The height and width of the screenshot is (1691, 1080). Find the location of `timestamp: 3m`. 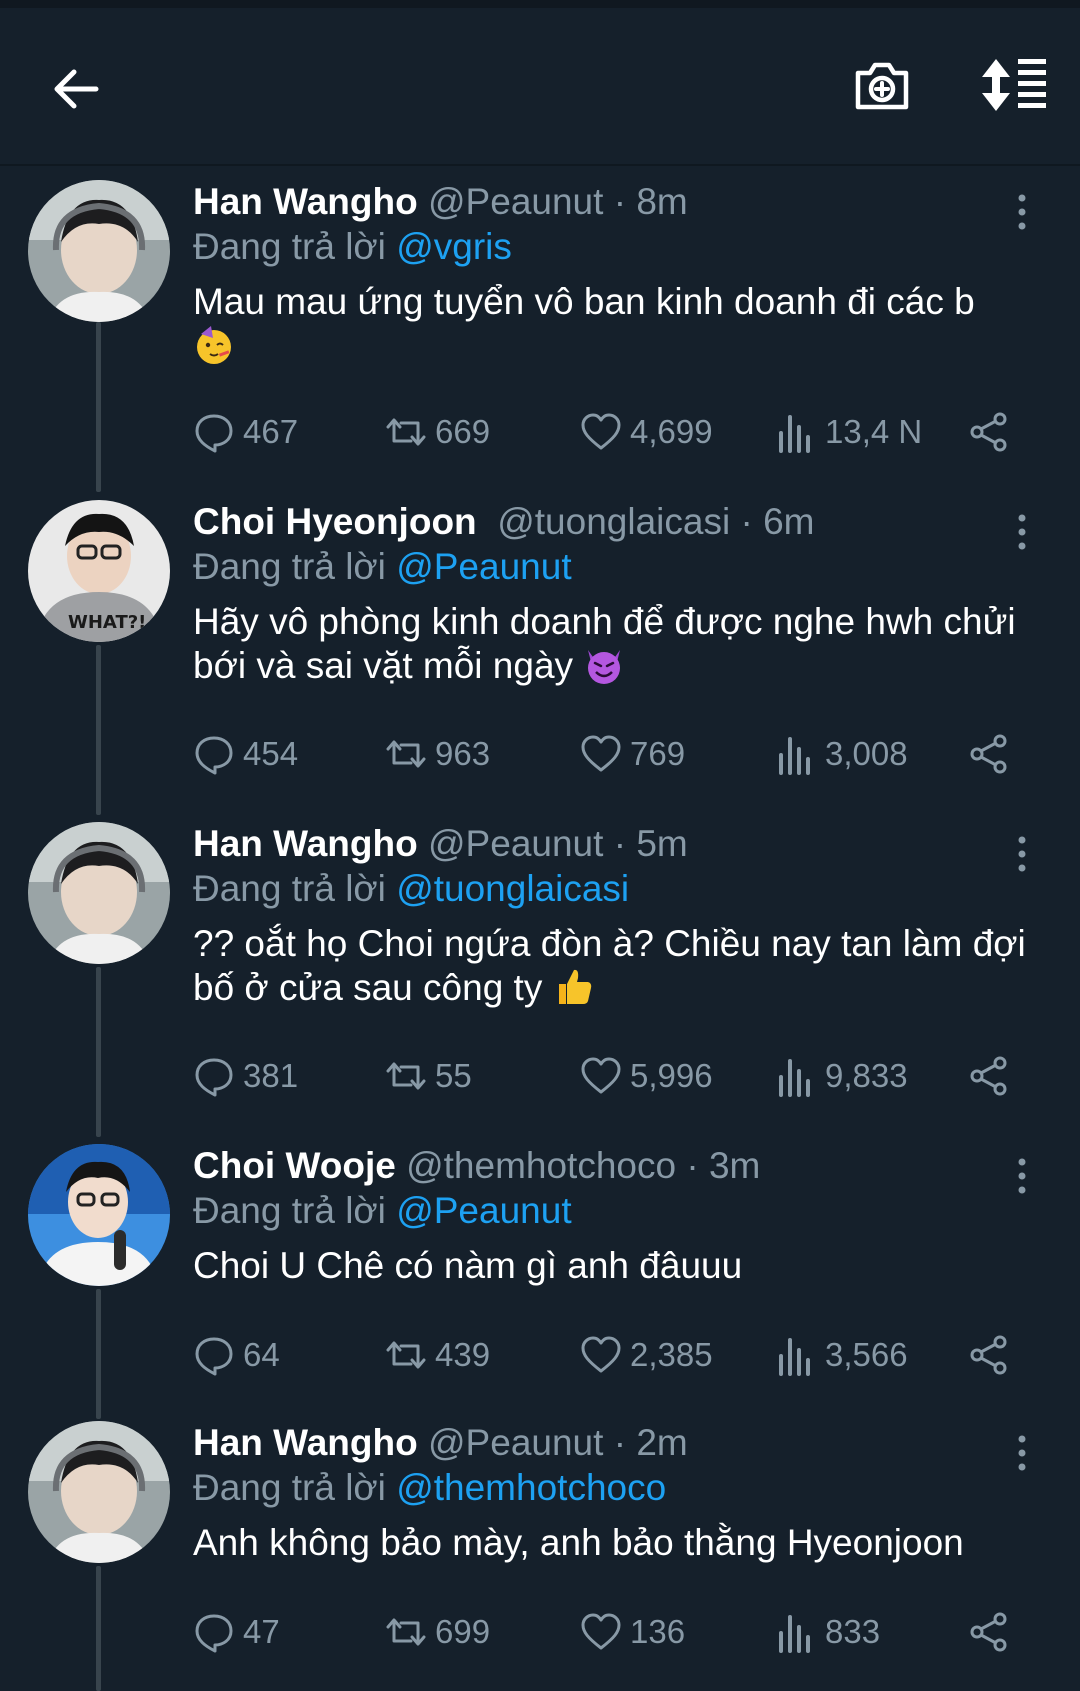

timestamp: 3m is located at coordinates (734, 1165).